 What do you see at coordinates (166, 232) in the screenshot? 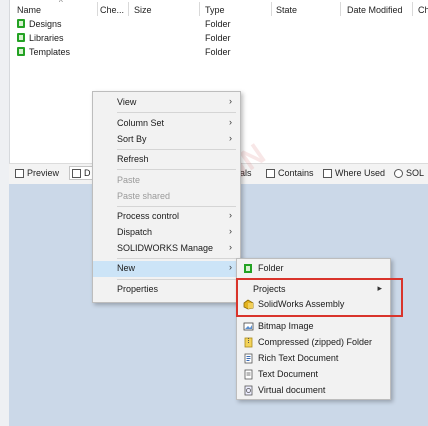
I see `menu-item-dispatch: Dispatch ›` at bounding box center [166, 232].